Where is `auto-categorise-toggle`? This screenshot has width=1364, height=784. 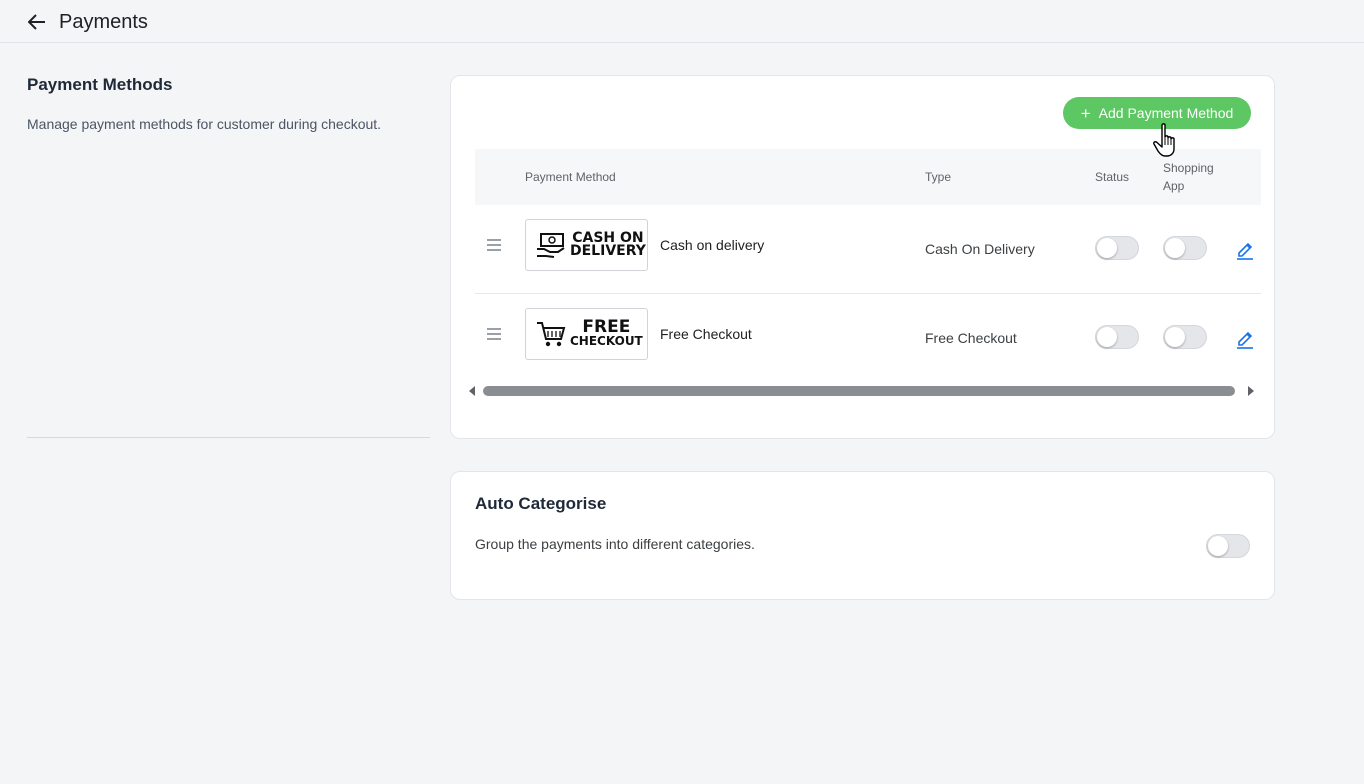
auto-categorise-toggle is located at coordinates (1228, 546).